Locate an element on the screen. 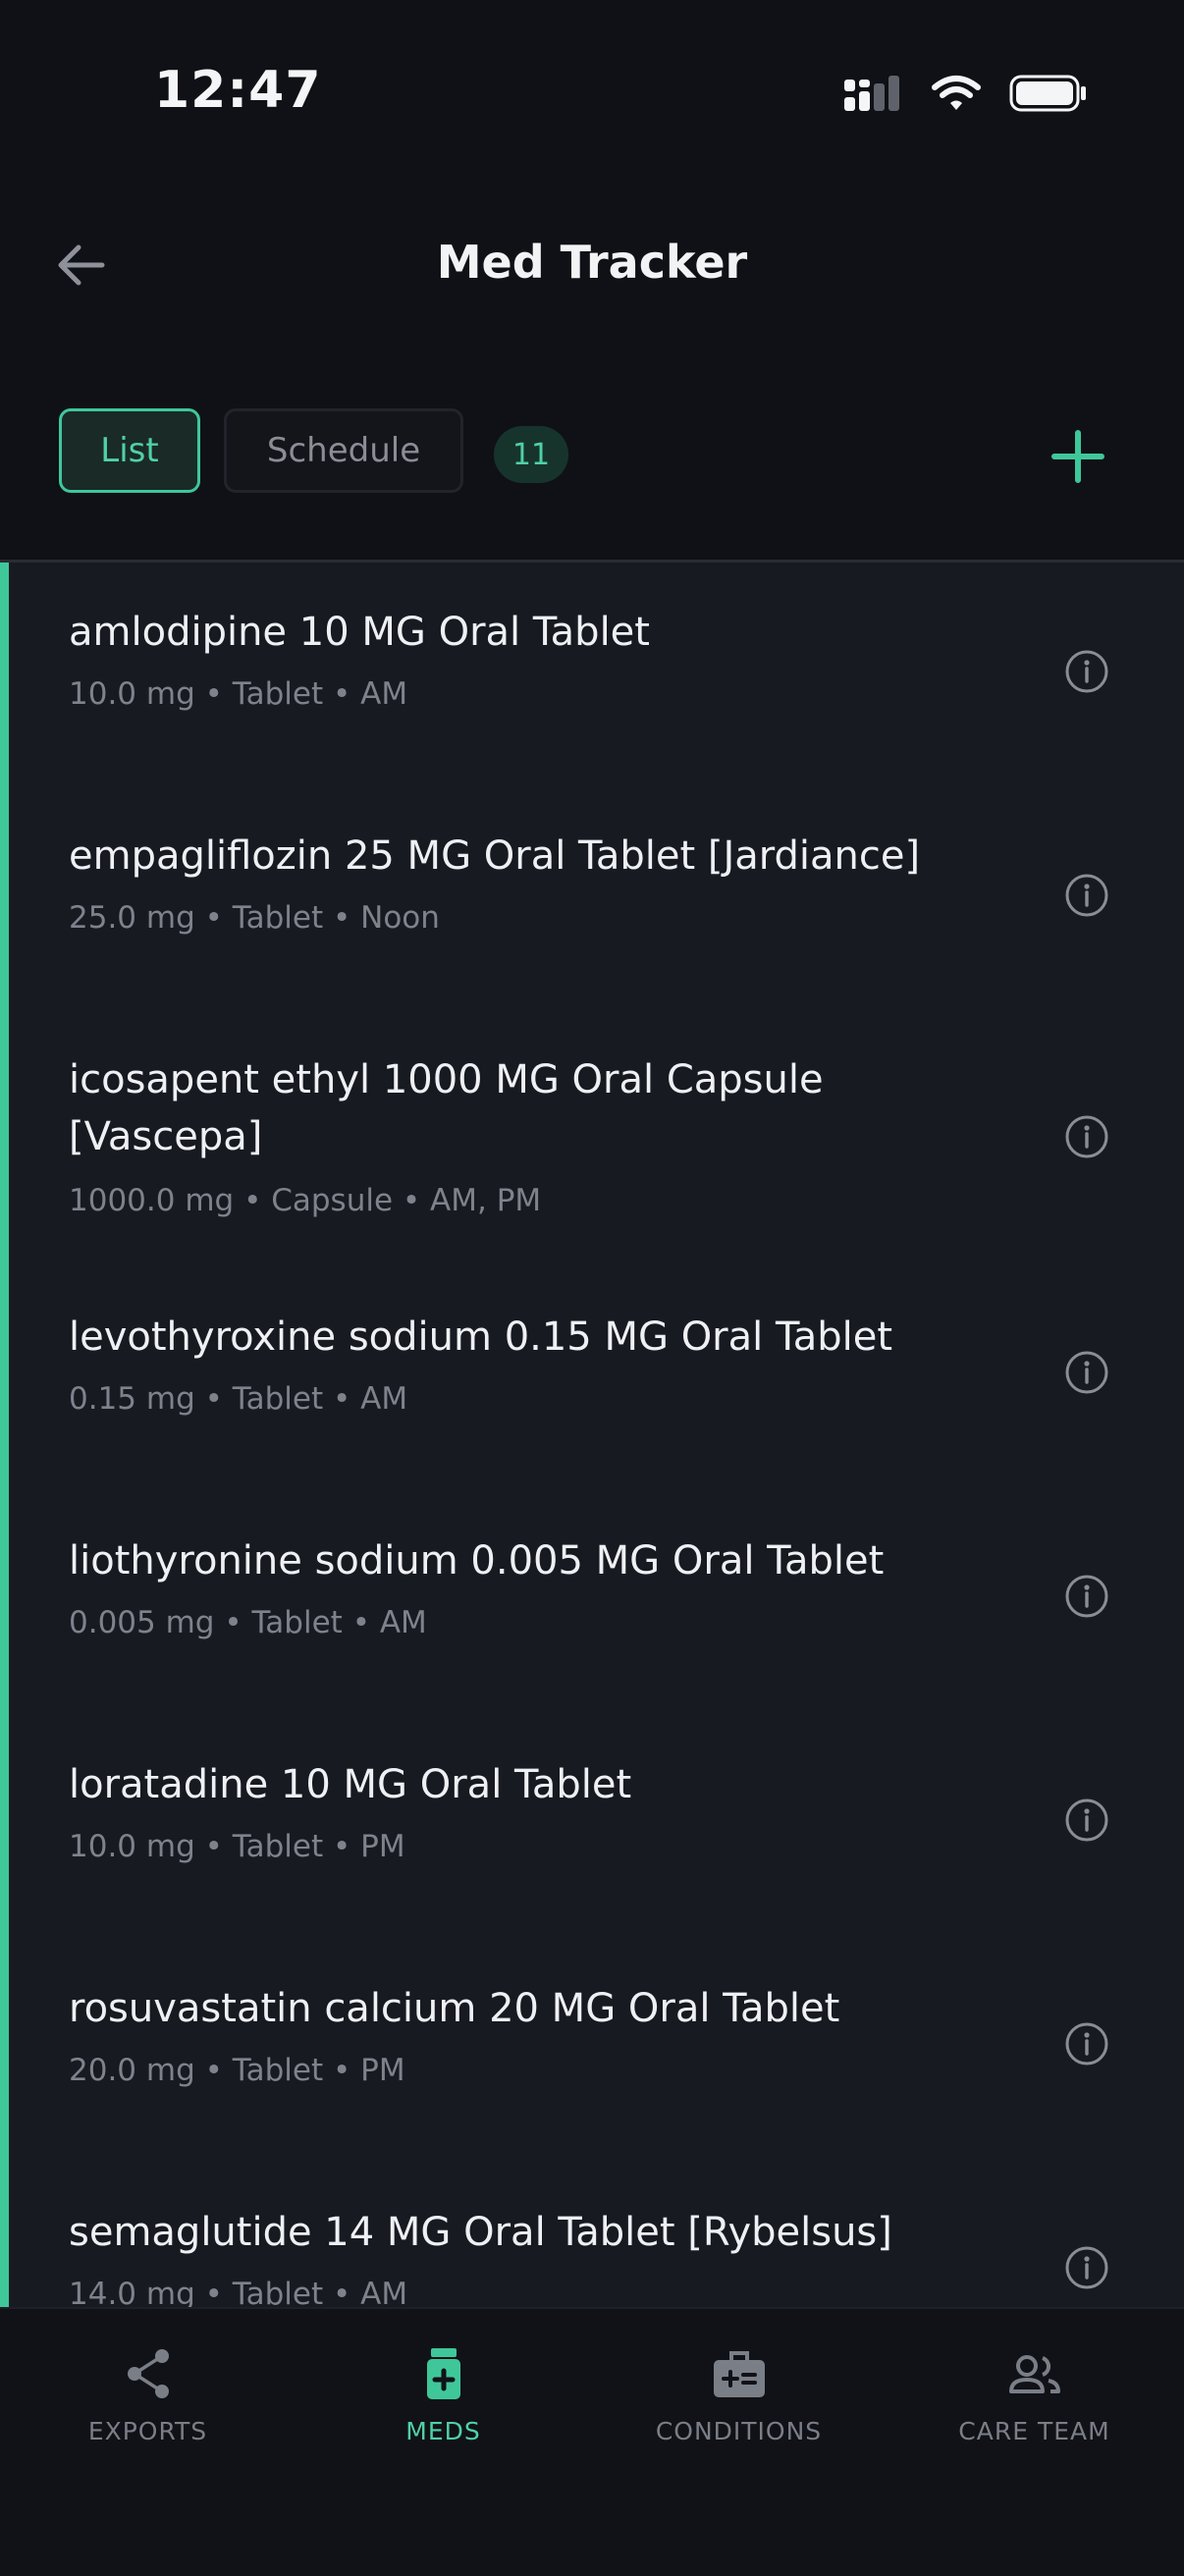 This screenshot has width=1184, height=2576. nav-item-meds: MEDS is located at coordinates (443, 2408).